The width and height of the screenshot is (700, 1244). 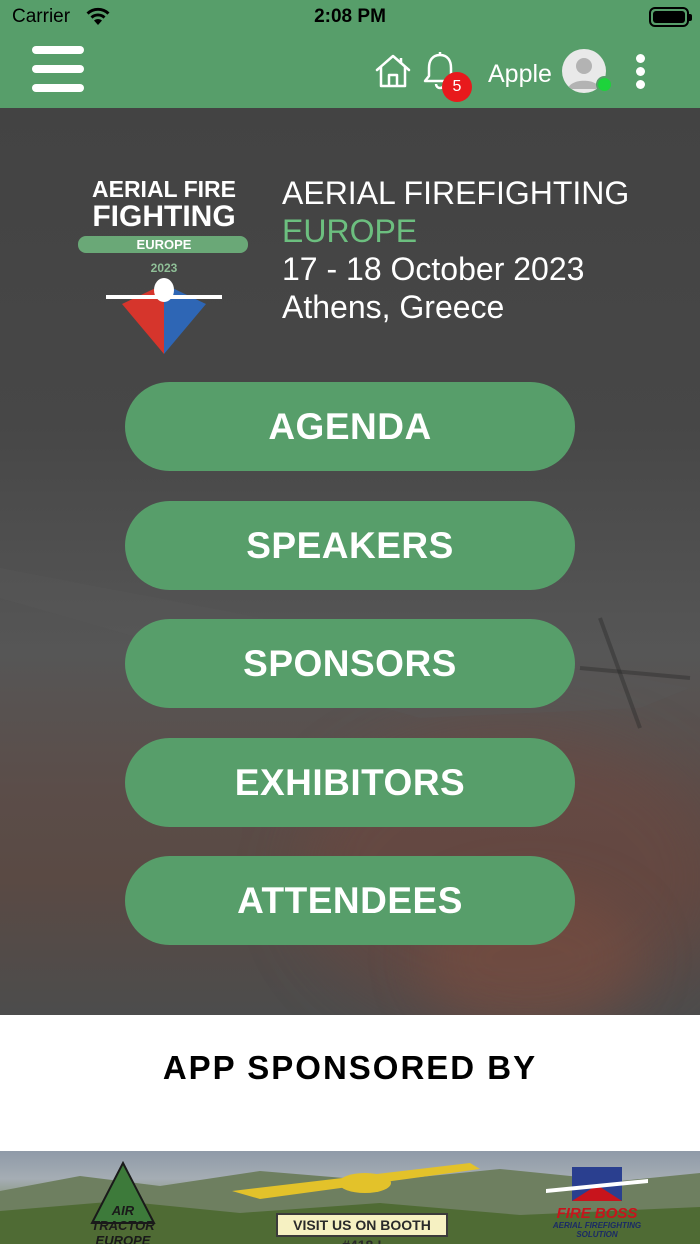 I want to click on battery-icon, so click(x=670, y=17).